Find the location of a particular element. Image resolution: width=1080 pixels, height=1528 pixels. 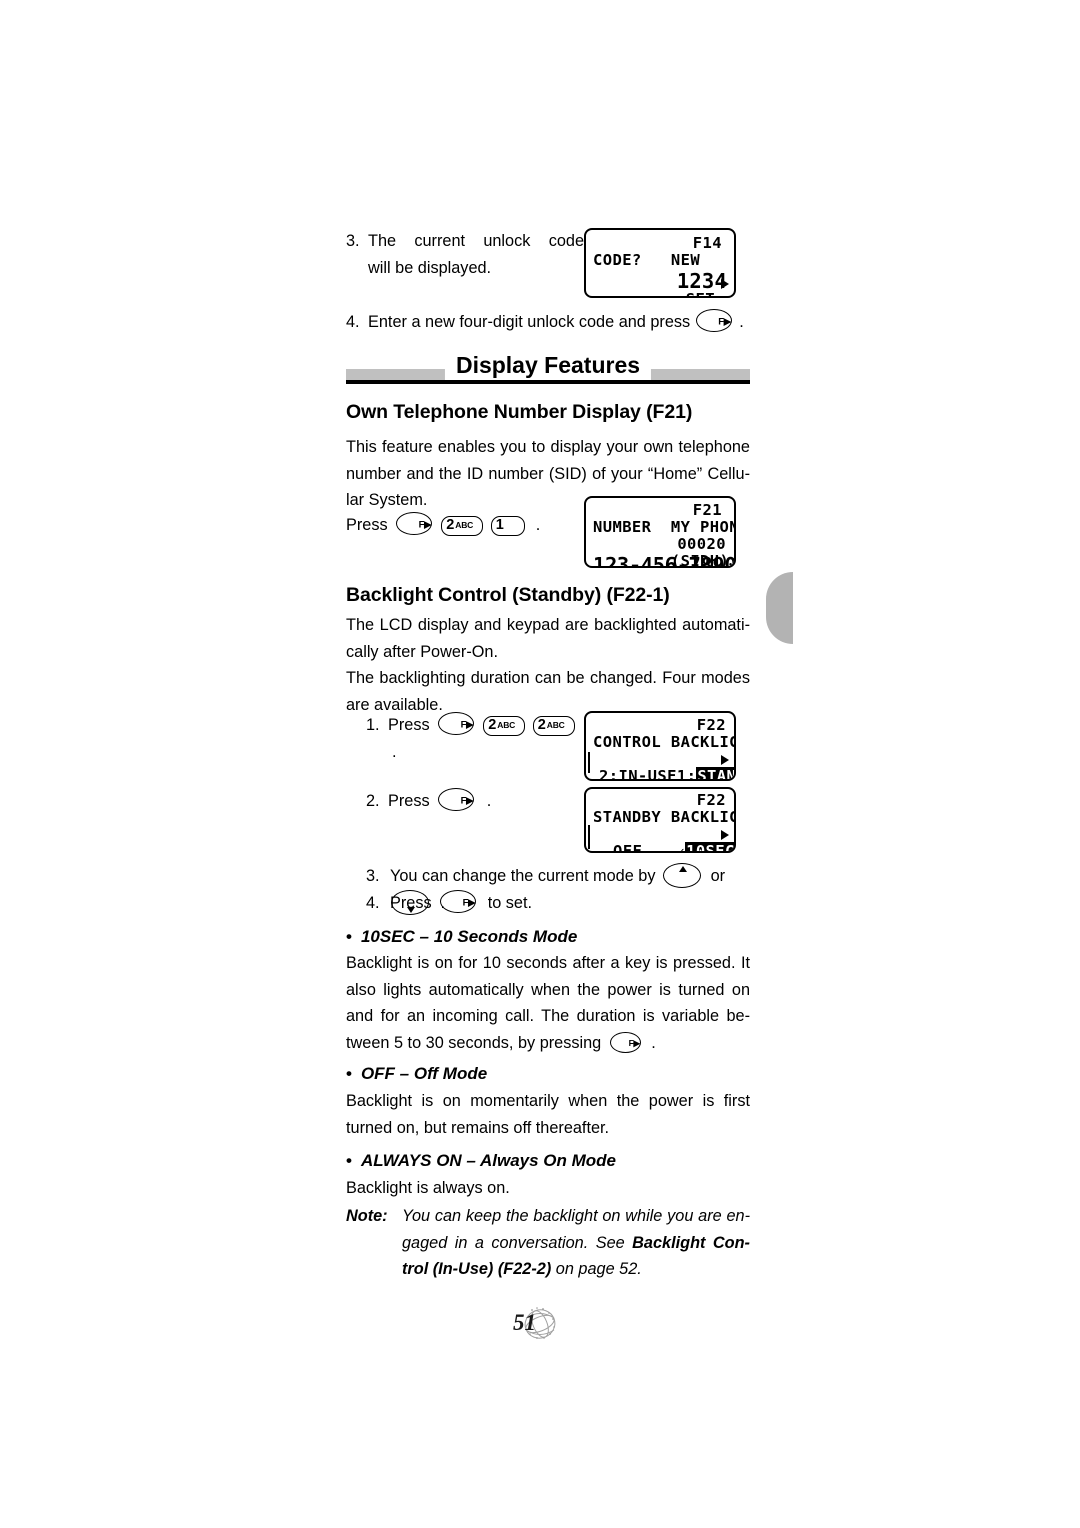

mode-heading-10sec: • 10SEC – 10 Seconds Mode is located at coordinates (461, 937).